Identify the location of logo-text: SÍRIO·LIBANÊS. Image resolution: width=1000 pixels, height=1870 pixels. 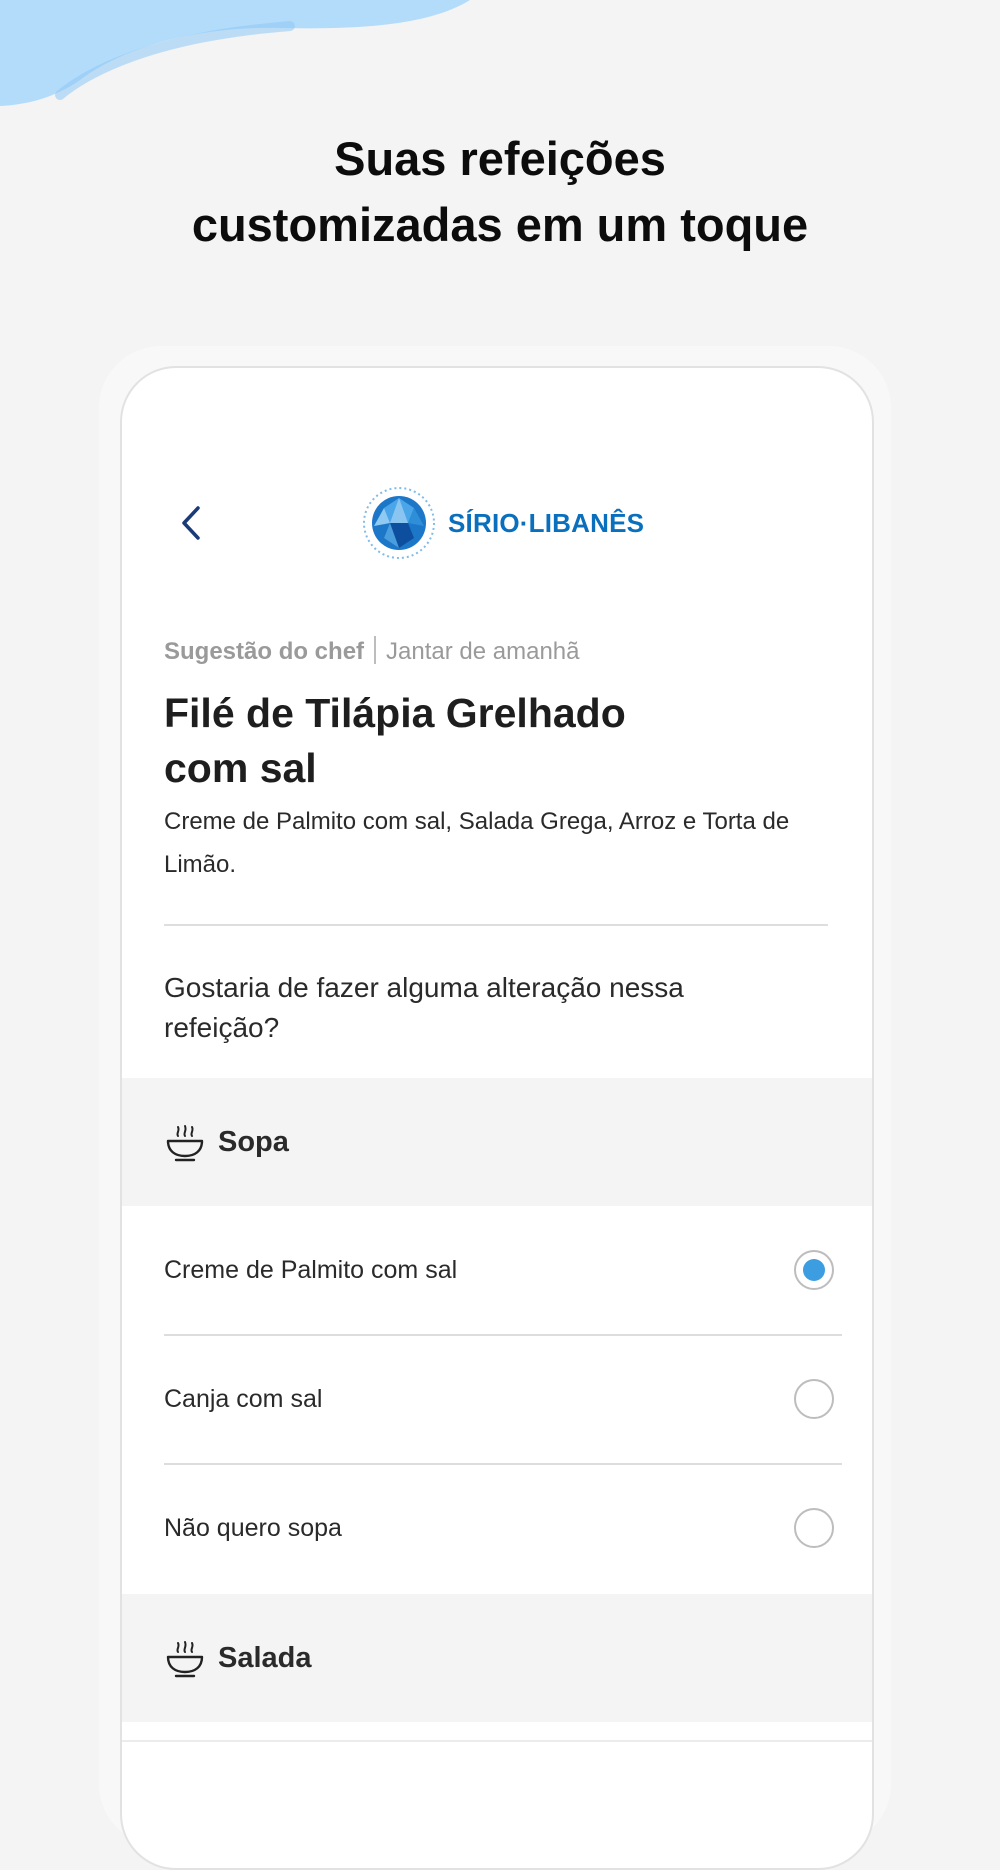
(546, 522).